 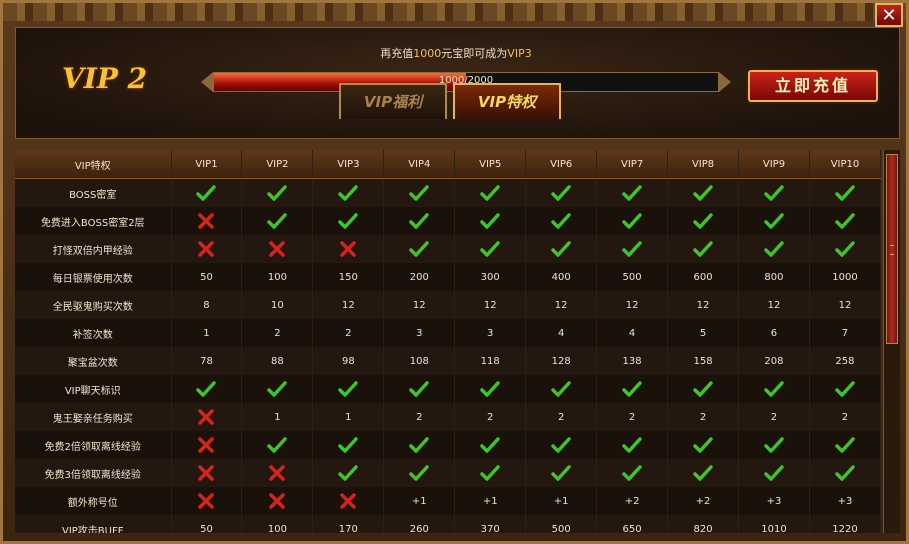 I want to click on progress-cap-left, so click(x=207, y=82).